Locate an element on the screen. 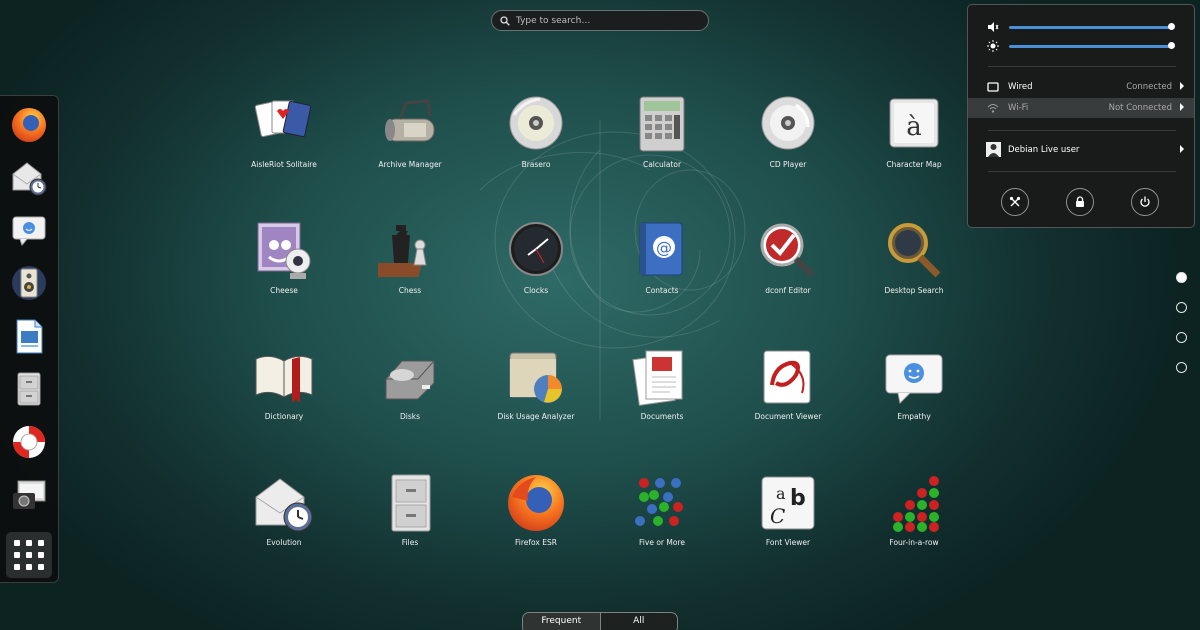 The height and width of the screenshot is (630, 1200). dash-firefox is located at coordinates (29, 125).